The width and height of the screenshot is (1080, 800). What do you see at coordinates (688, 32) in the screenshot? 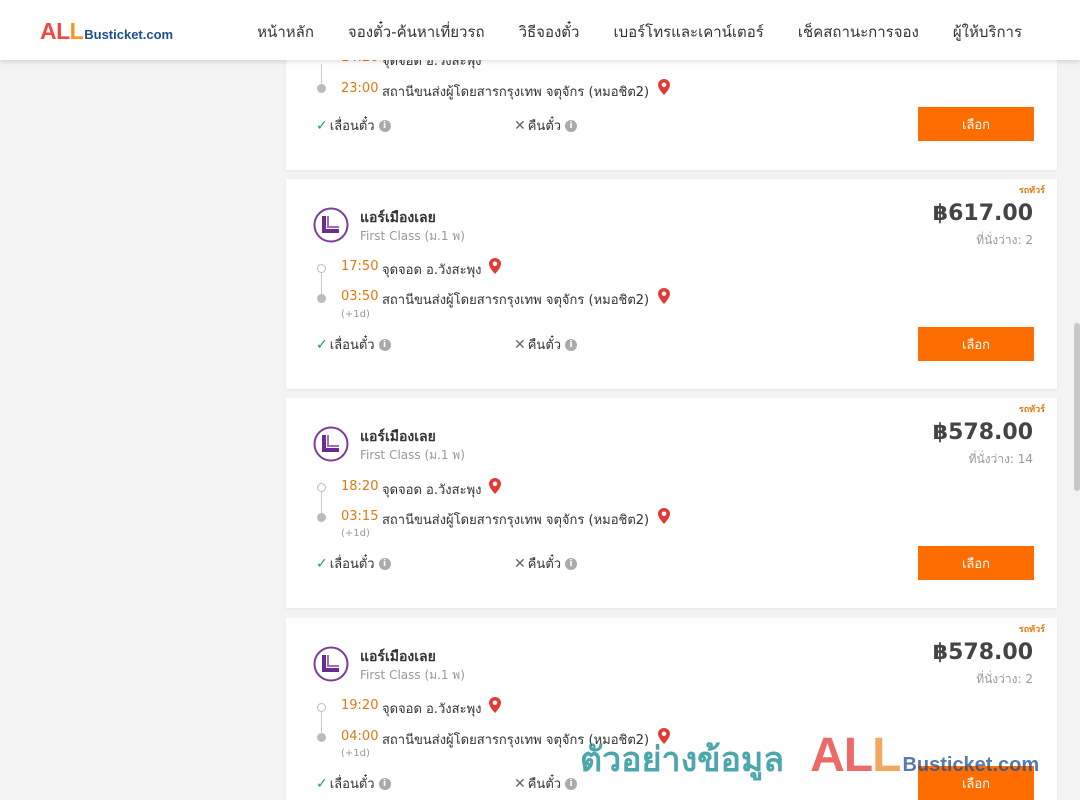
I see `nav-phone-counter: เบอร์โทรและเคาน์เตอร์` at bounding box center [688, 32].